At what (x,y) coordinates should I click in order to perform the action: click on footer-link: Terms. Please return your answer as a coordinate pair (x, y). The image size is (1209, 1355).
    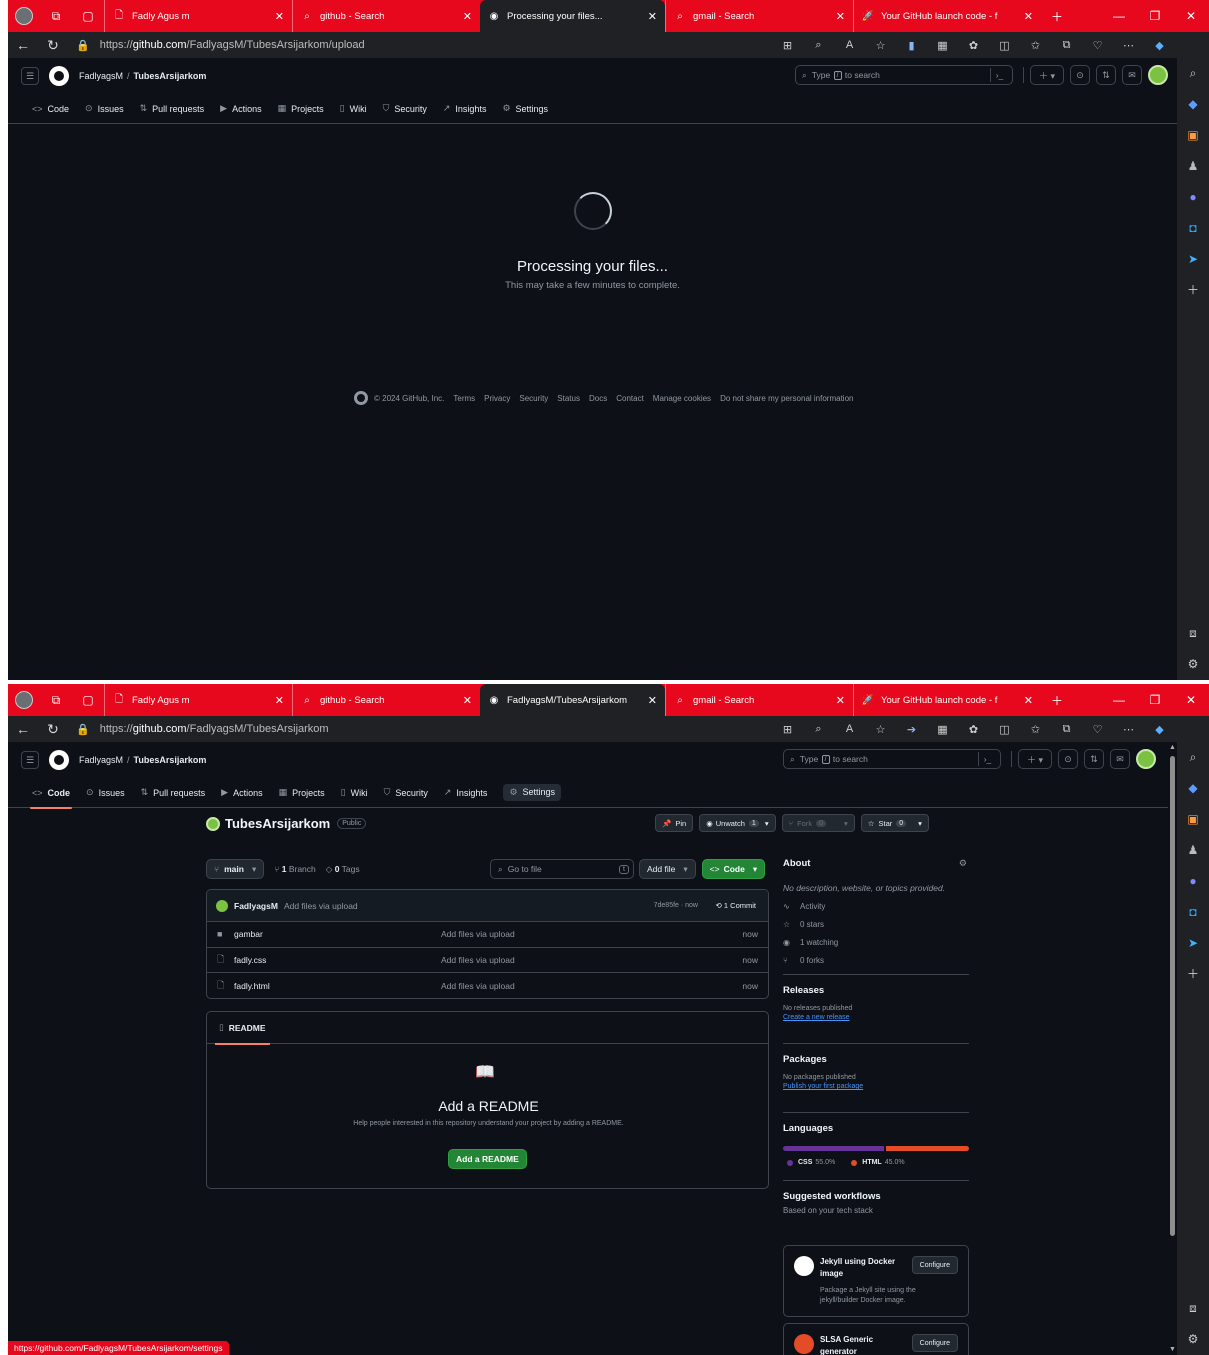
    Looking at the image, I should click on (464, 398).